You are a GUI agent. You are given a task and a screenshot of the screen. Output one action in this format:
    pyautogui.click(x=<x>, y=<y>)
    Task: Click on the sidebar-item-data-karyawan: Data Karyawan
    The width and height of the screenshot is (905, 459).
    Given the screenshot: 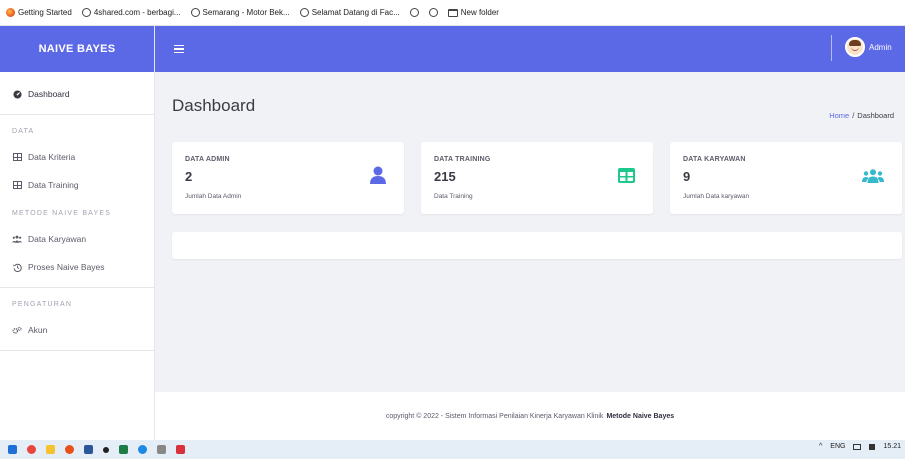 What is the action you would take?
    pyautogui.click(x=77, y=239)
    